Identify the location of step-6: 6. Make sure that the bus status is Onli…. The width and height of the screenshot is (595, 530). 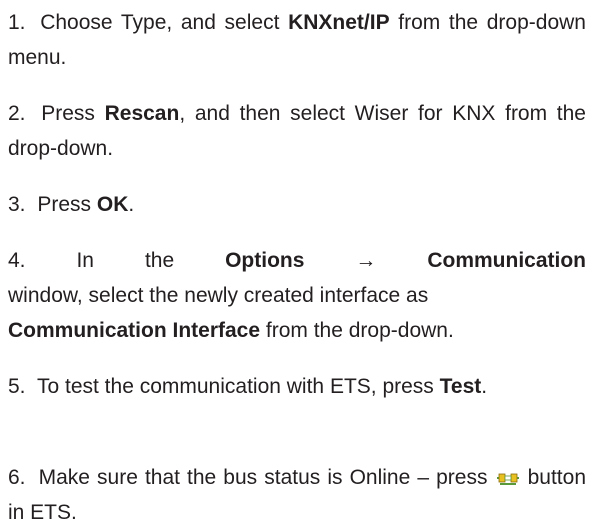
(297, 495).